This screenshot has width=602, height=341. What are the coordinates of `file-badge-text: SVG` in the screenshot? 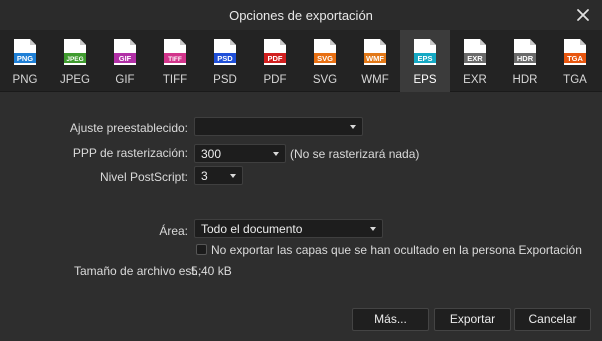 It's located at (325, 58).